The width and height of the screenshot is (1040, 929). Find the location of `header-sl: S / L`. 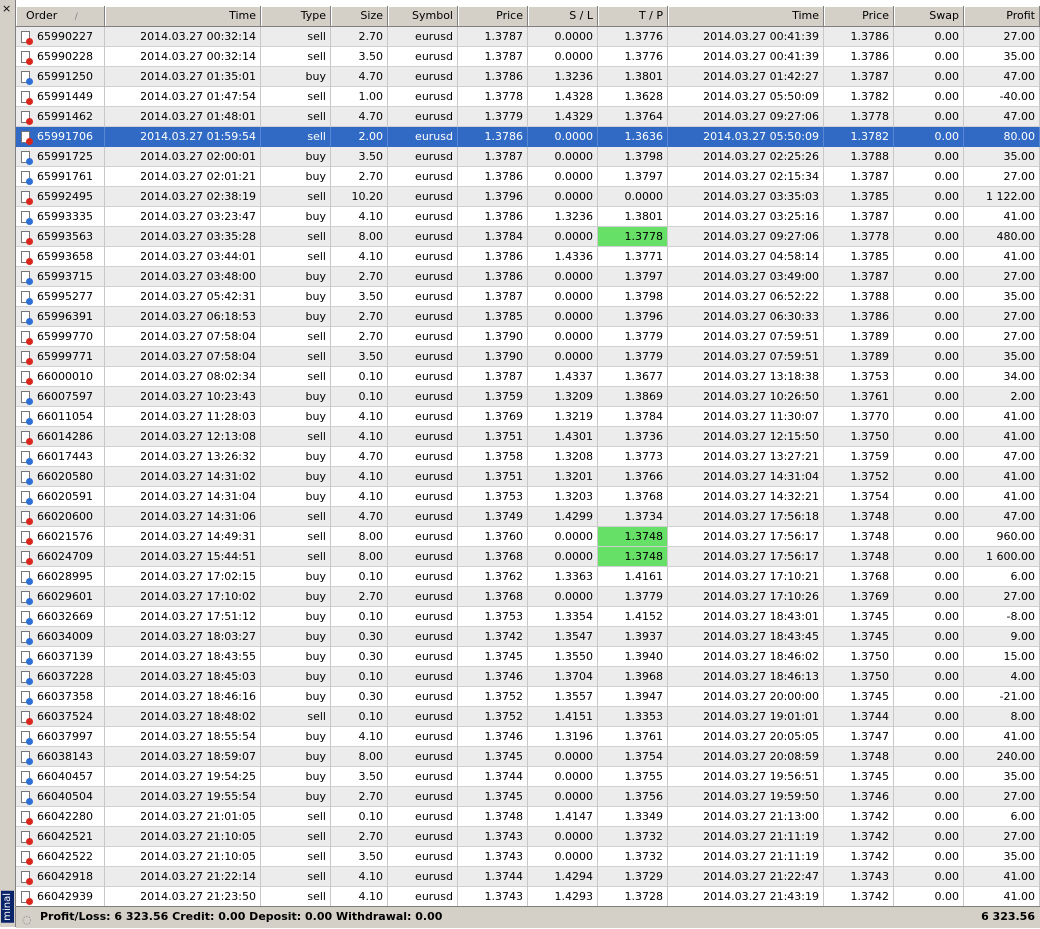

header-sl: S / L is located at coordinates (563, 16).